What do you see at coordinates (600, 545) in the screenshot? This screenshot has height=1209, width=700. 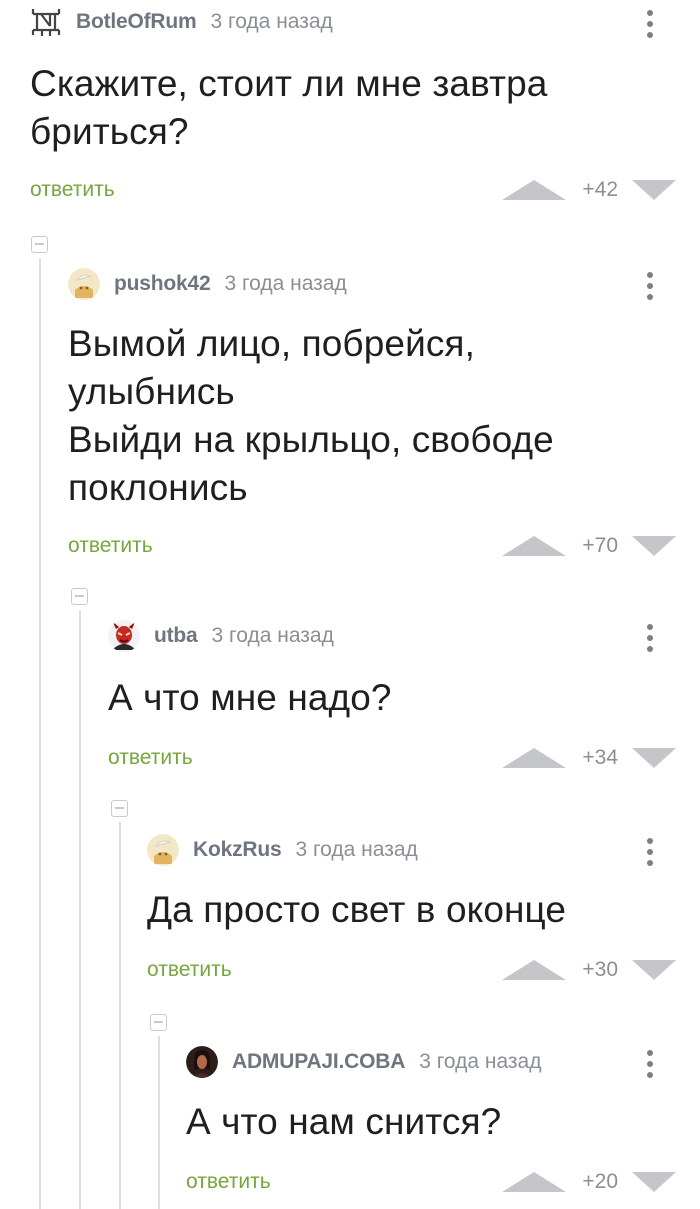 I see `comment-score: +70` at bounding box center [600, 545].